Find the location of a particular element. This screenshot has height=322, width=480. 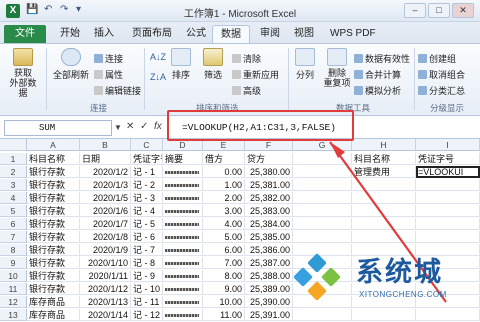

watermark-text: 系统城 is located at coordinates (399, 272).